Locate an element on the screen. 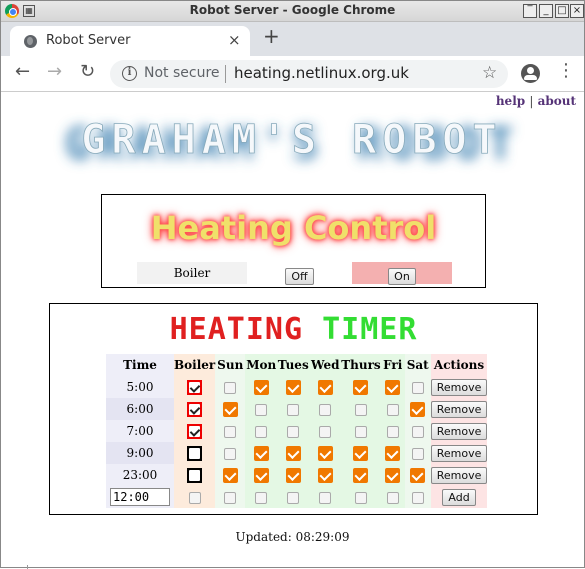 The image size is (585, 569). add-button: Add is located at coordinates (459, 497).